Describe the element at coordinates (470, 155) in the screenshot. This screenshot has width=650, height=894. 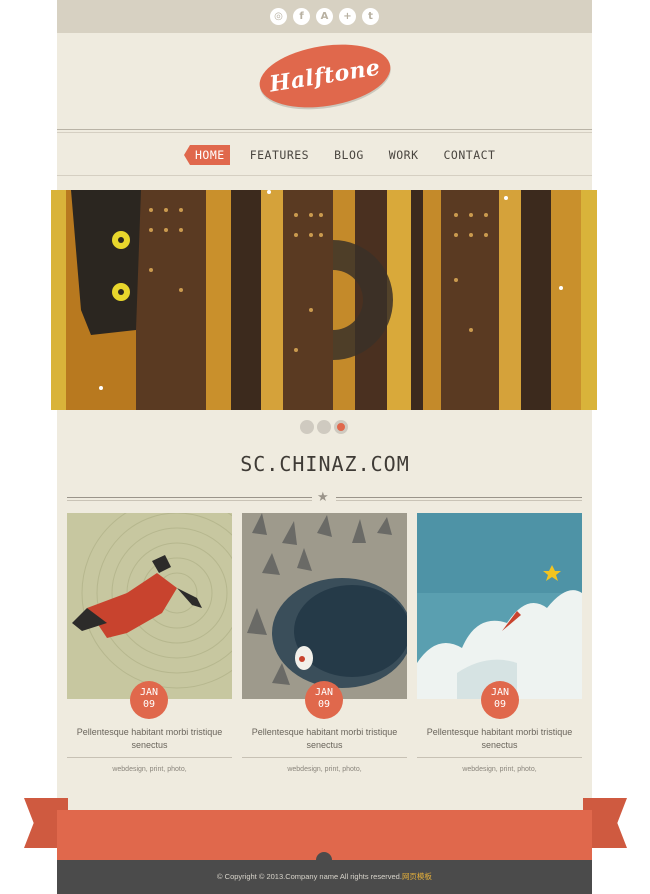
I see `nav-item-contact: CONTACT` at that location.